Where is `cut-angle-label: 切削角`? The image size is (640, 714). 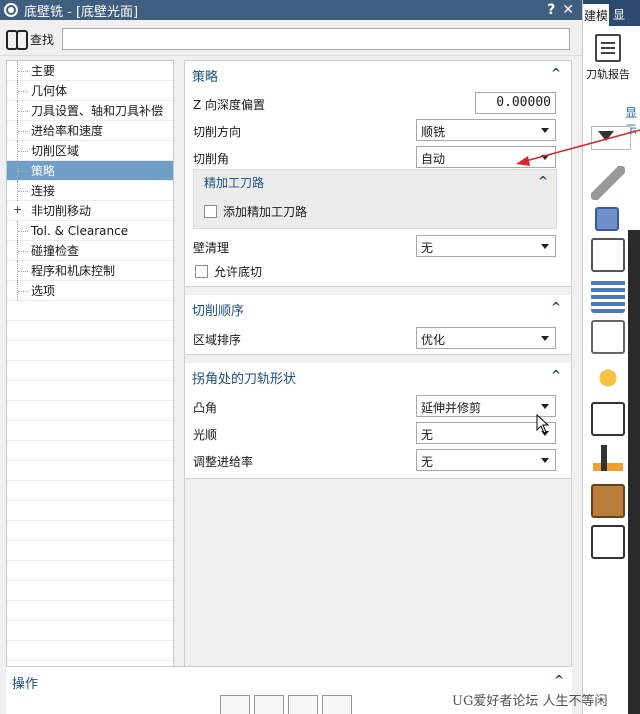 cut-angle-label: 切削角 is located at coordinates (211, 159).